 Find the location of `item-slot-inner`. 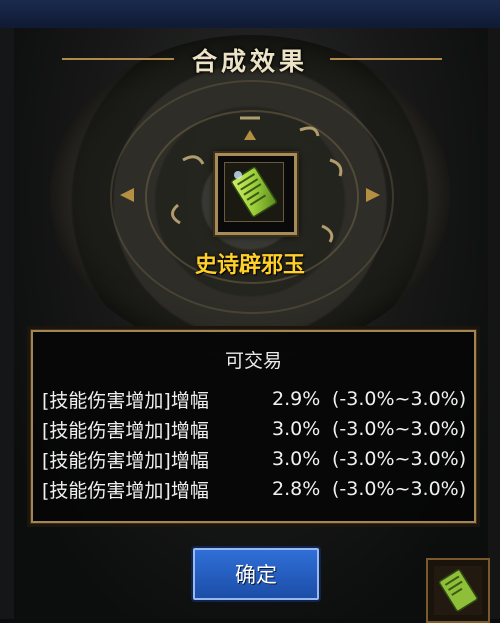

item-slot-inner is located at coordinates (254, 192).